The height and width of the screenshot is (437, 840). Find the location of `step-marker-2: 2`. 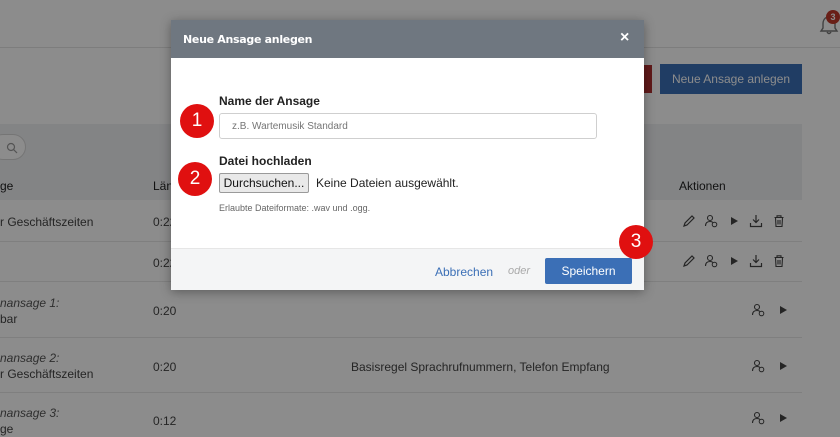

step-marker-2: 2 is located at coordinates (195, 179).